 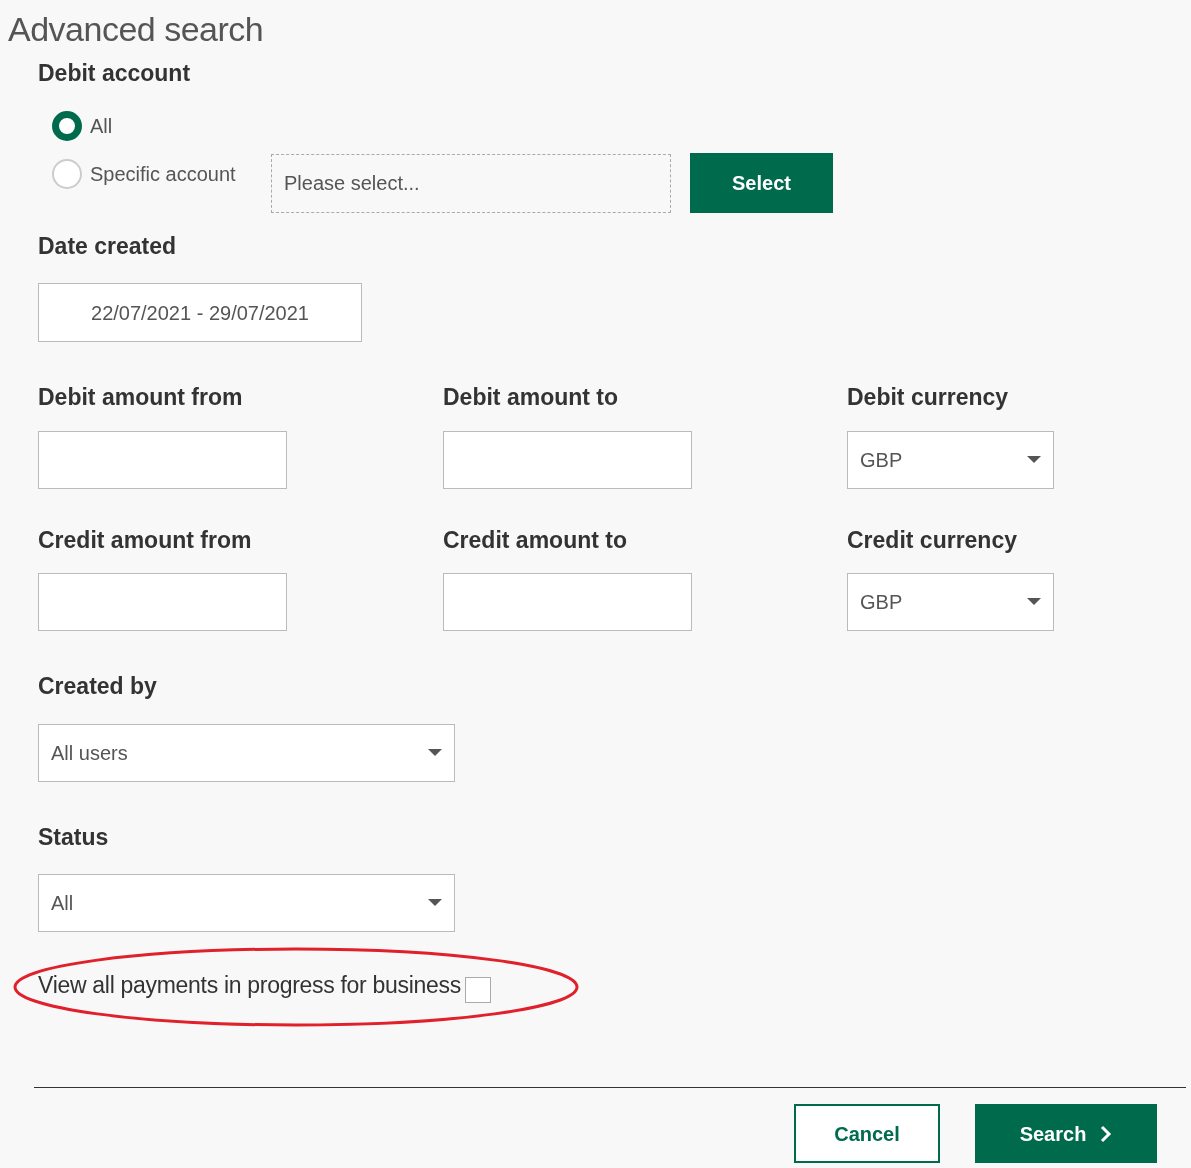 What do you see at coordinates (108, 246) in the screenshot?
I see `field-label: Date created` at bounding box center [108, 246].